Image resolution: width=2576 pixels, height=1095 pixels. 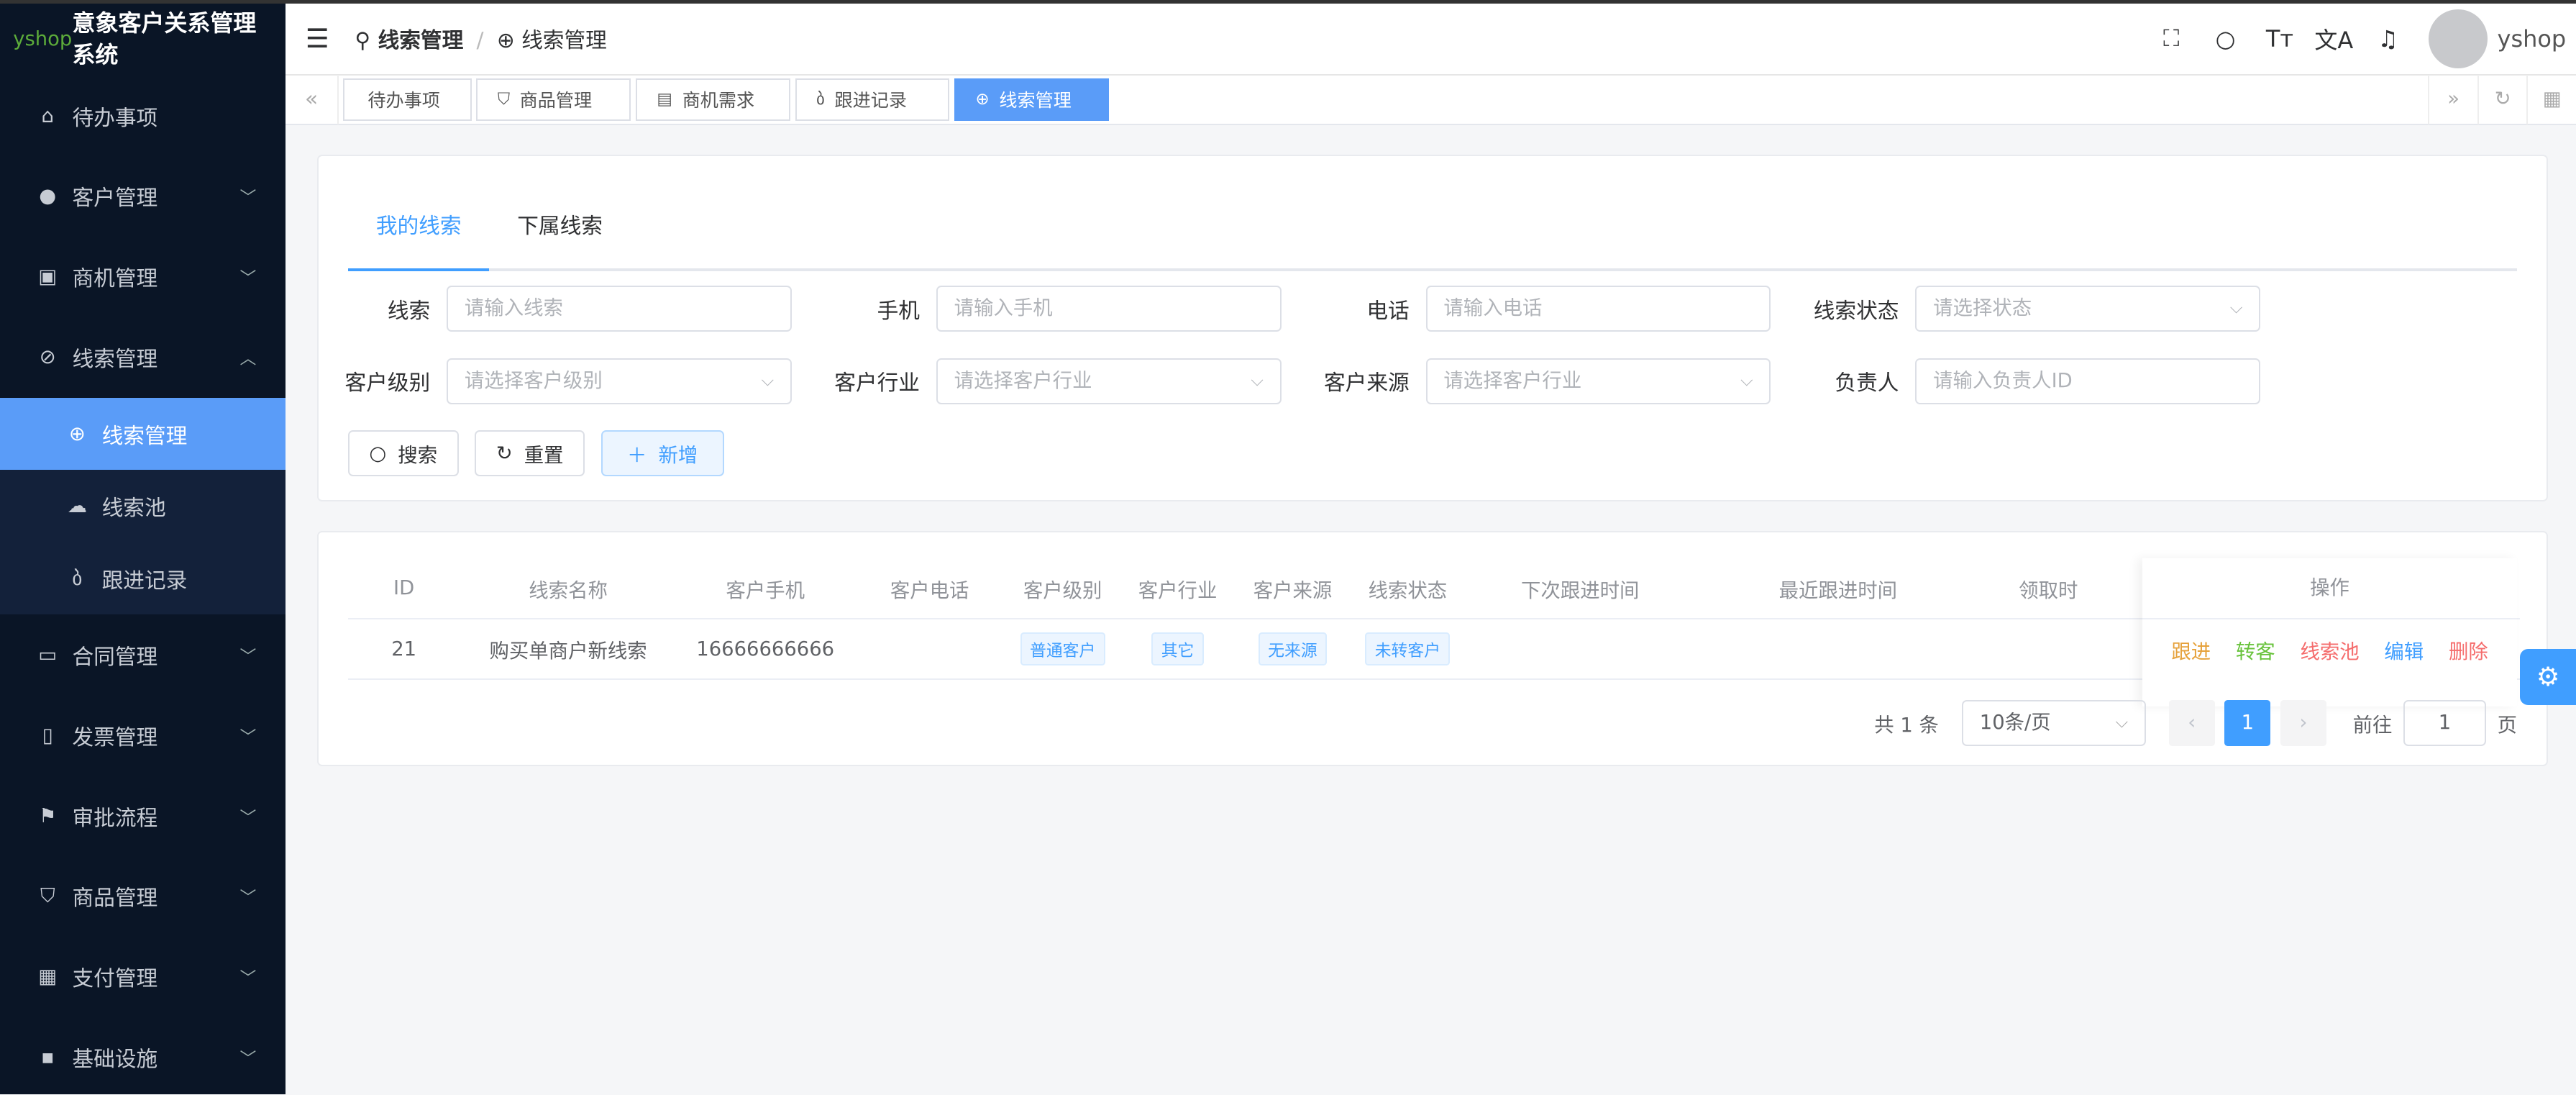 I want to click on sidebar-item: ▭ 合同管理 ﹀, so click(x=143, y=654).